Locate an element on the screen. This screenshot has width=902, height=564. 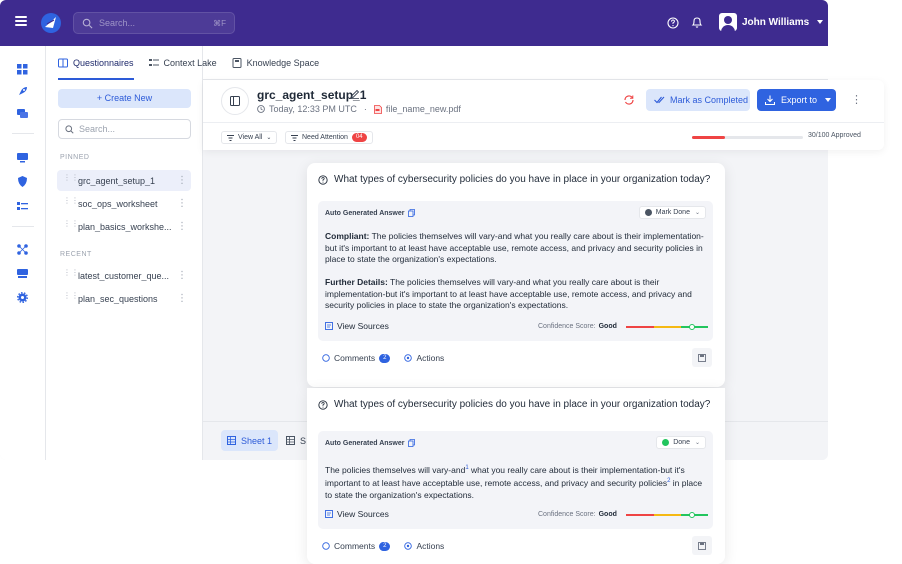
answer-label: Auto Generated Answer is located at coordinates (365, 213).